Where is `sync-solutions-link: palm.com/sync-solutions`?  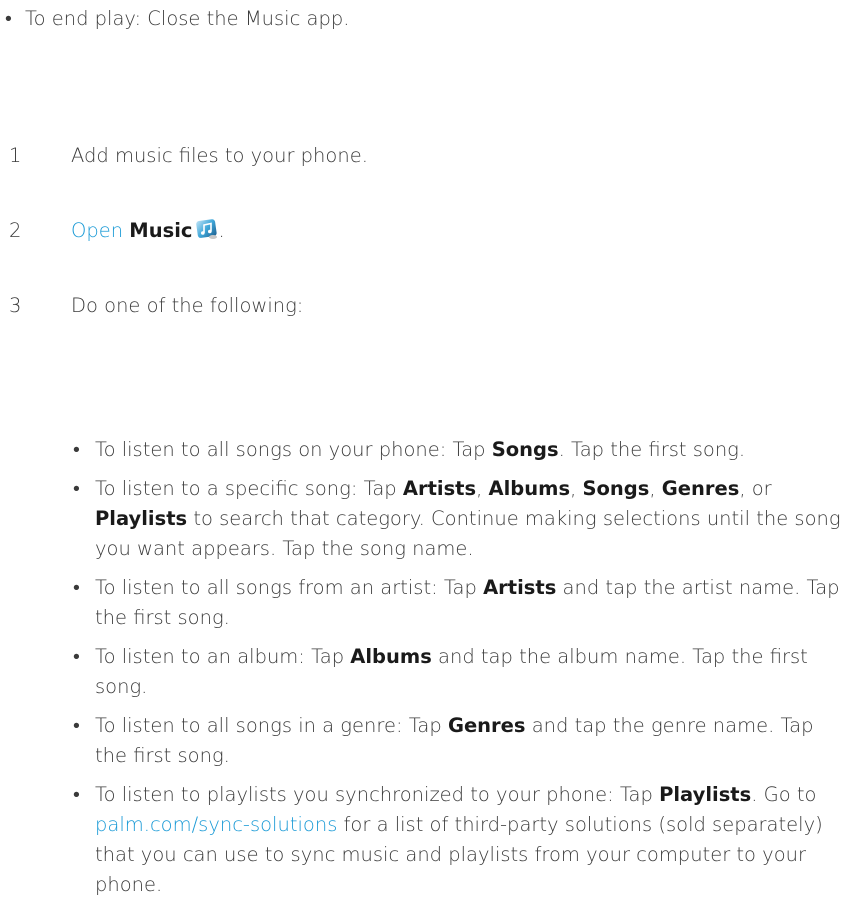
sync-solutions-link: palm.com/sync-solutions is located at coordinates (216, 824).